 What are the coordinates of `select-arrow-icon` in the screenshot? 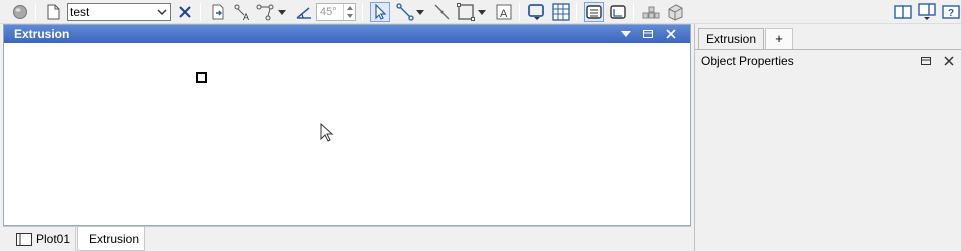 It's located at (380, 12).